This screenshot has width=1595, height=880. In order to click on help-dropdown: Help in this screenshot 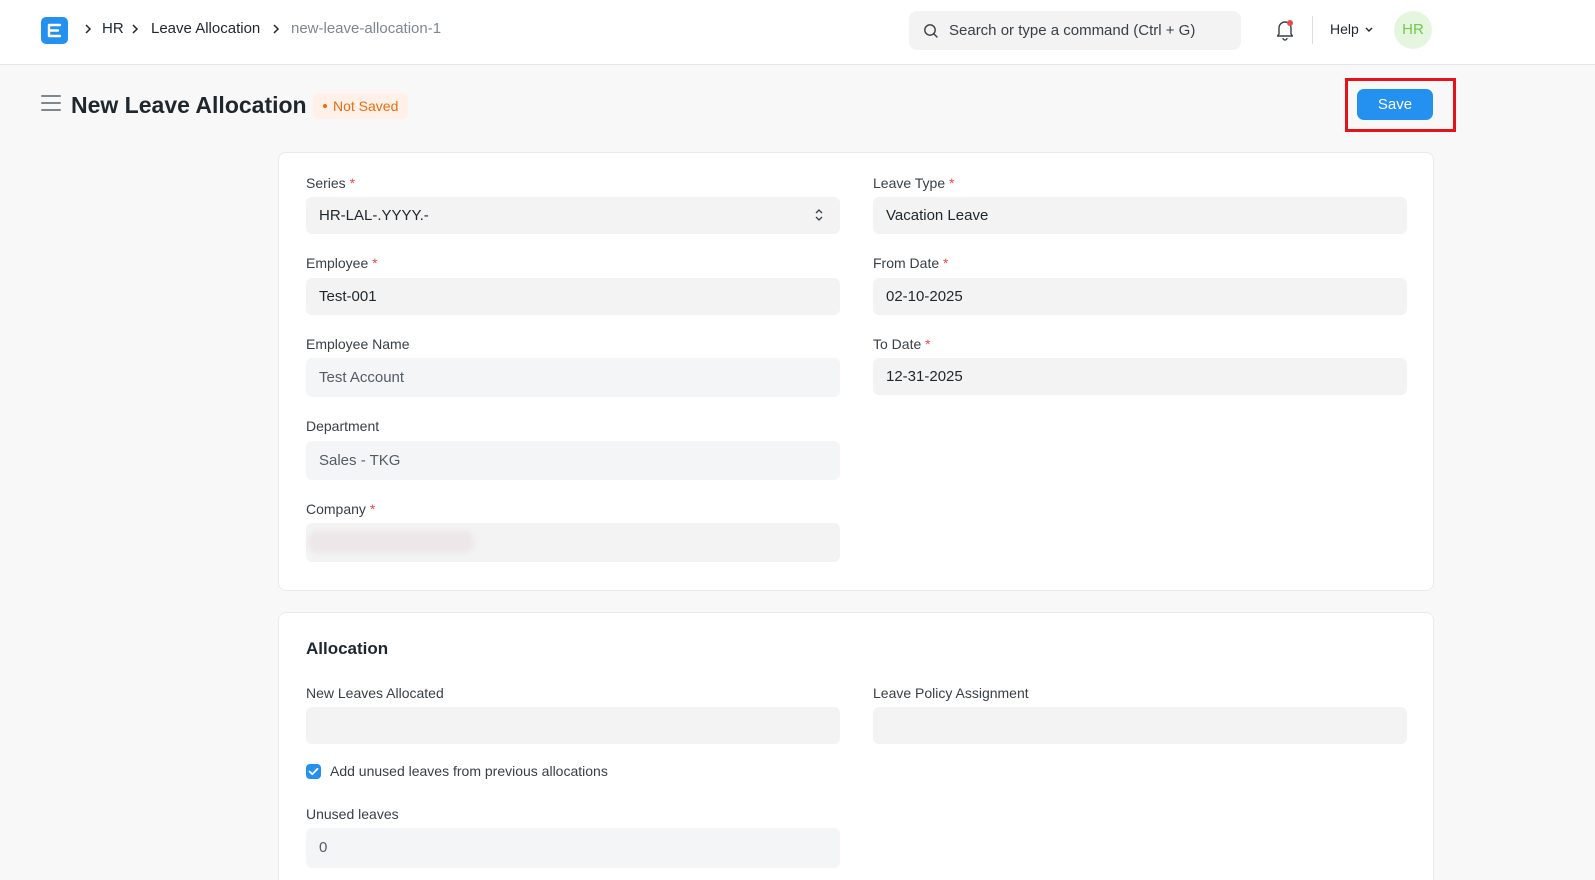, I will do `click(1344, 29)`.